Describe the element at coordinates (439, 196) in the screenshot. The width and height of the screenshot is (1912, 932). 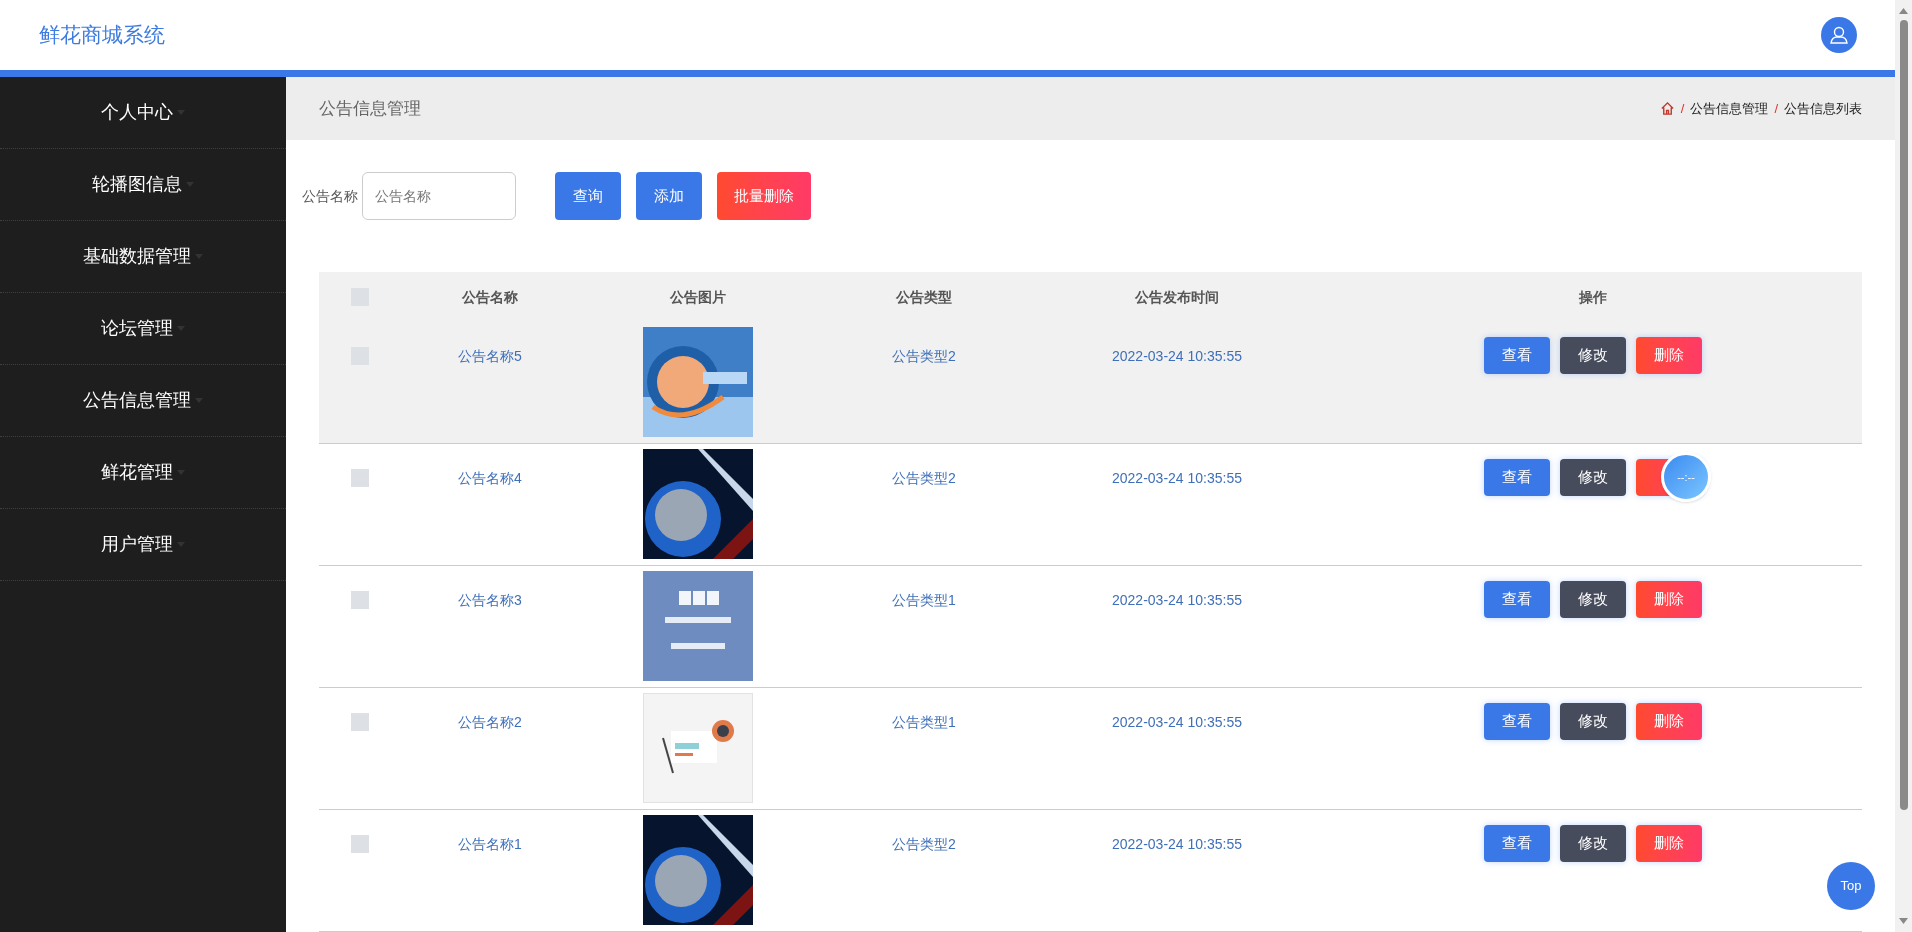
I see `search-field: 公告名称` at that location.